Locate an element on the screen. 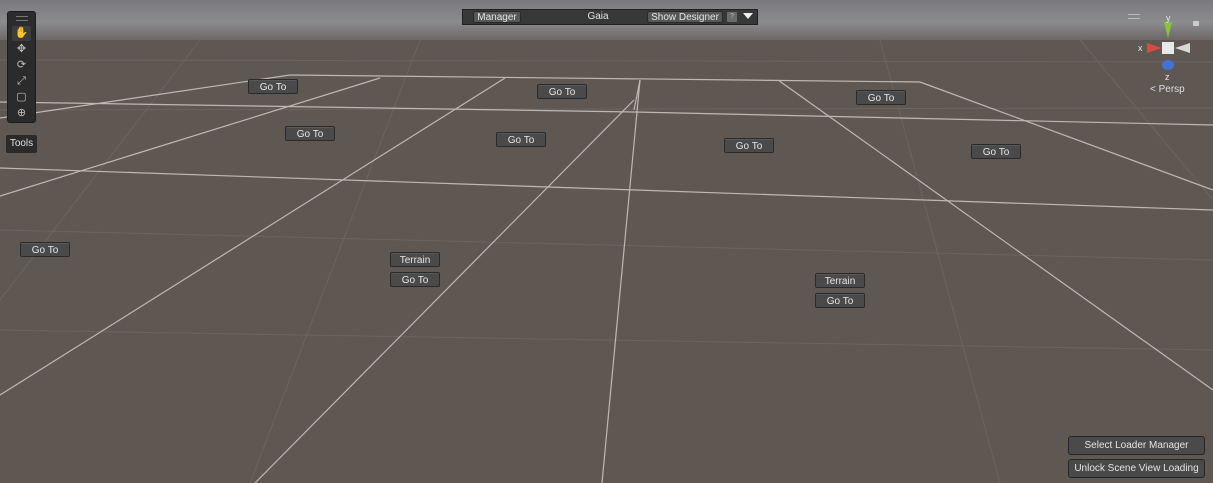  gaia-toolbar: Manager Gaia Show Designer ? is located at coordinates (610, 17).